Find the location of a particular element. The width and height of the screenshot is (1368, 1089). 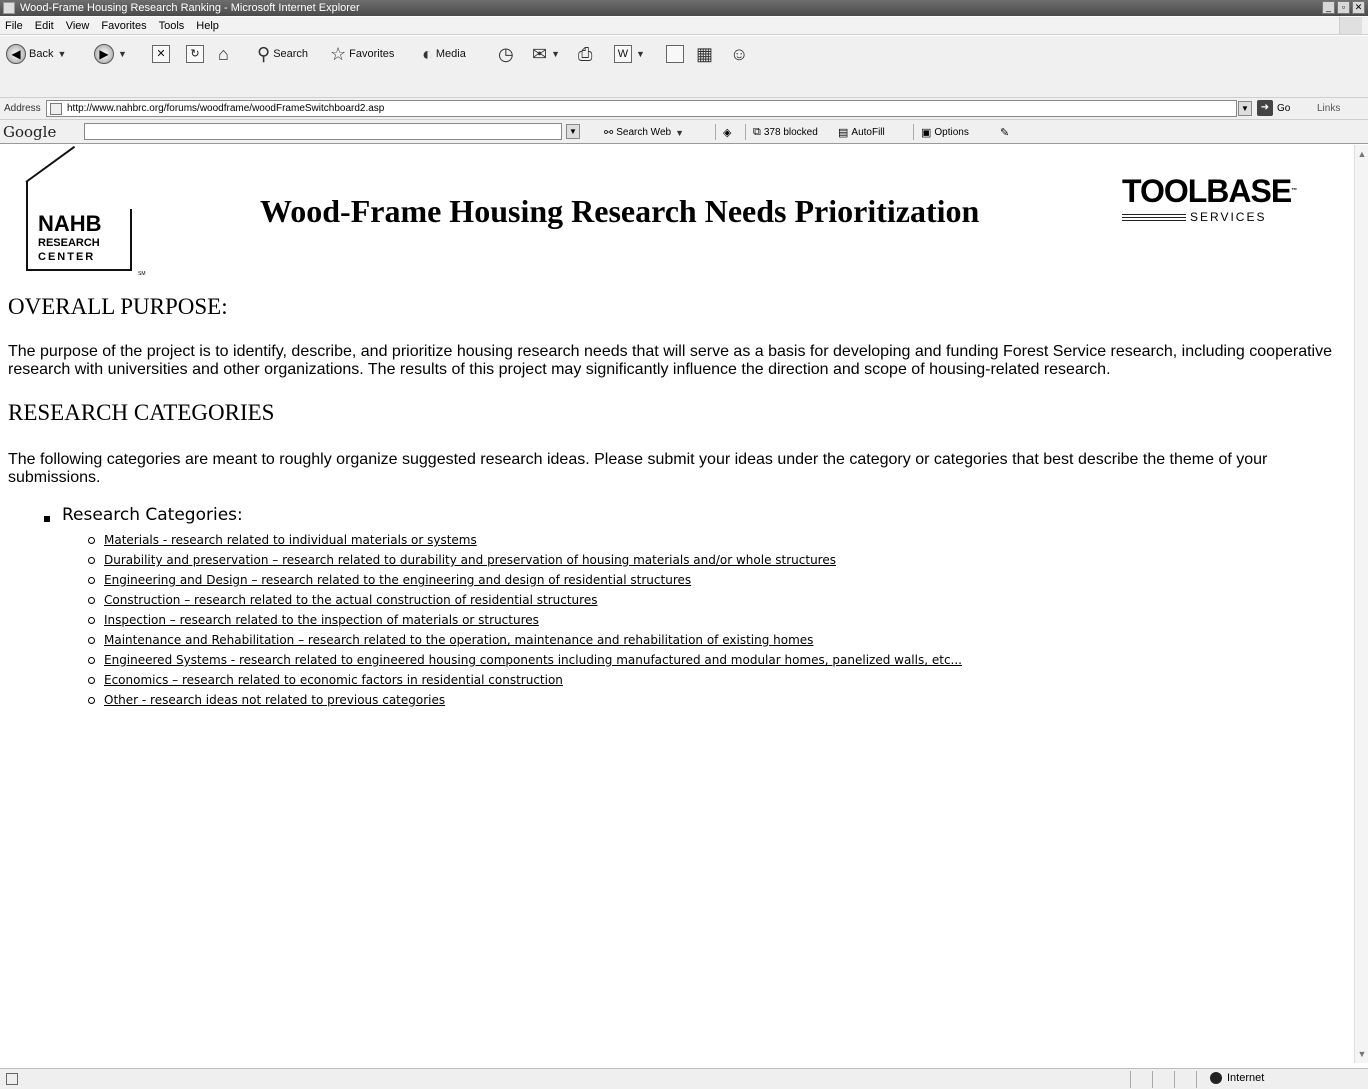

search-icon: ⚲ is located at coordinates (264, 54).